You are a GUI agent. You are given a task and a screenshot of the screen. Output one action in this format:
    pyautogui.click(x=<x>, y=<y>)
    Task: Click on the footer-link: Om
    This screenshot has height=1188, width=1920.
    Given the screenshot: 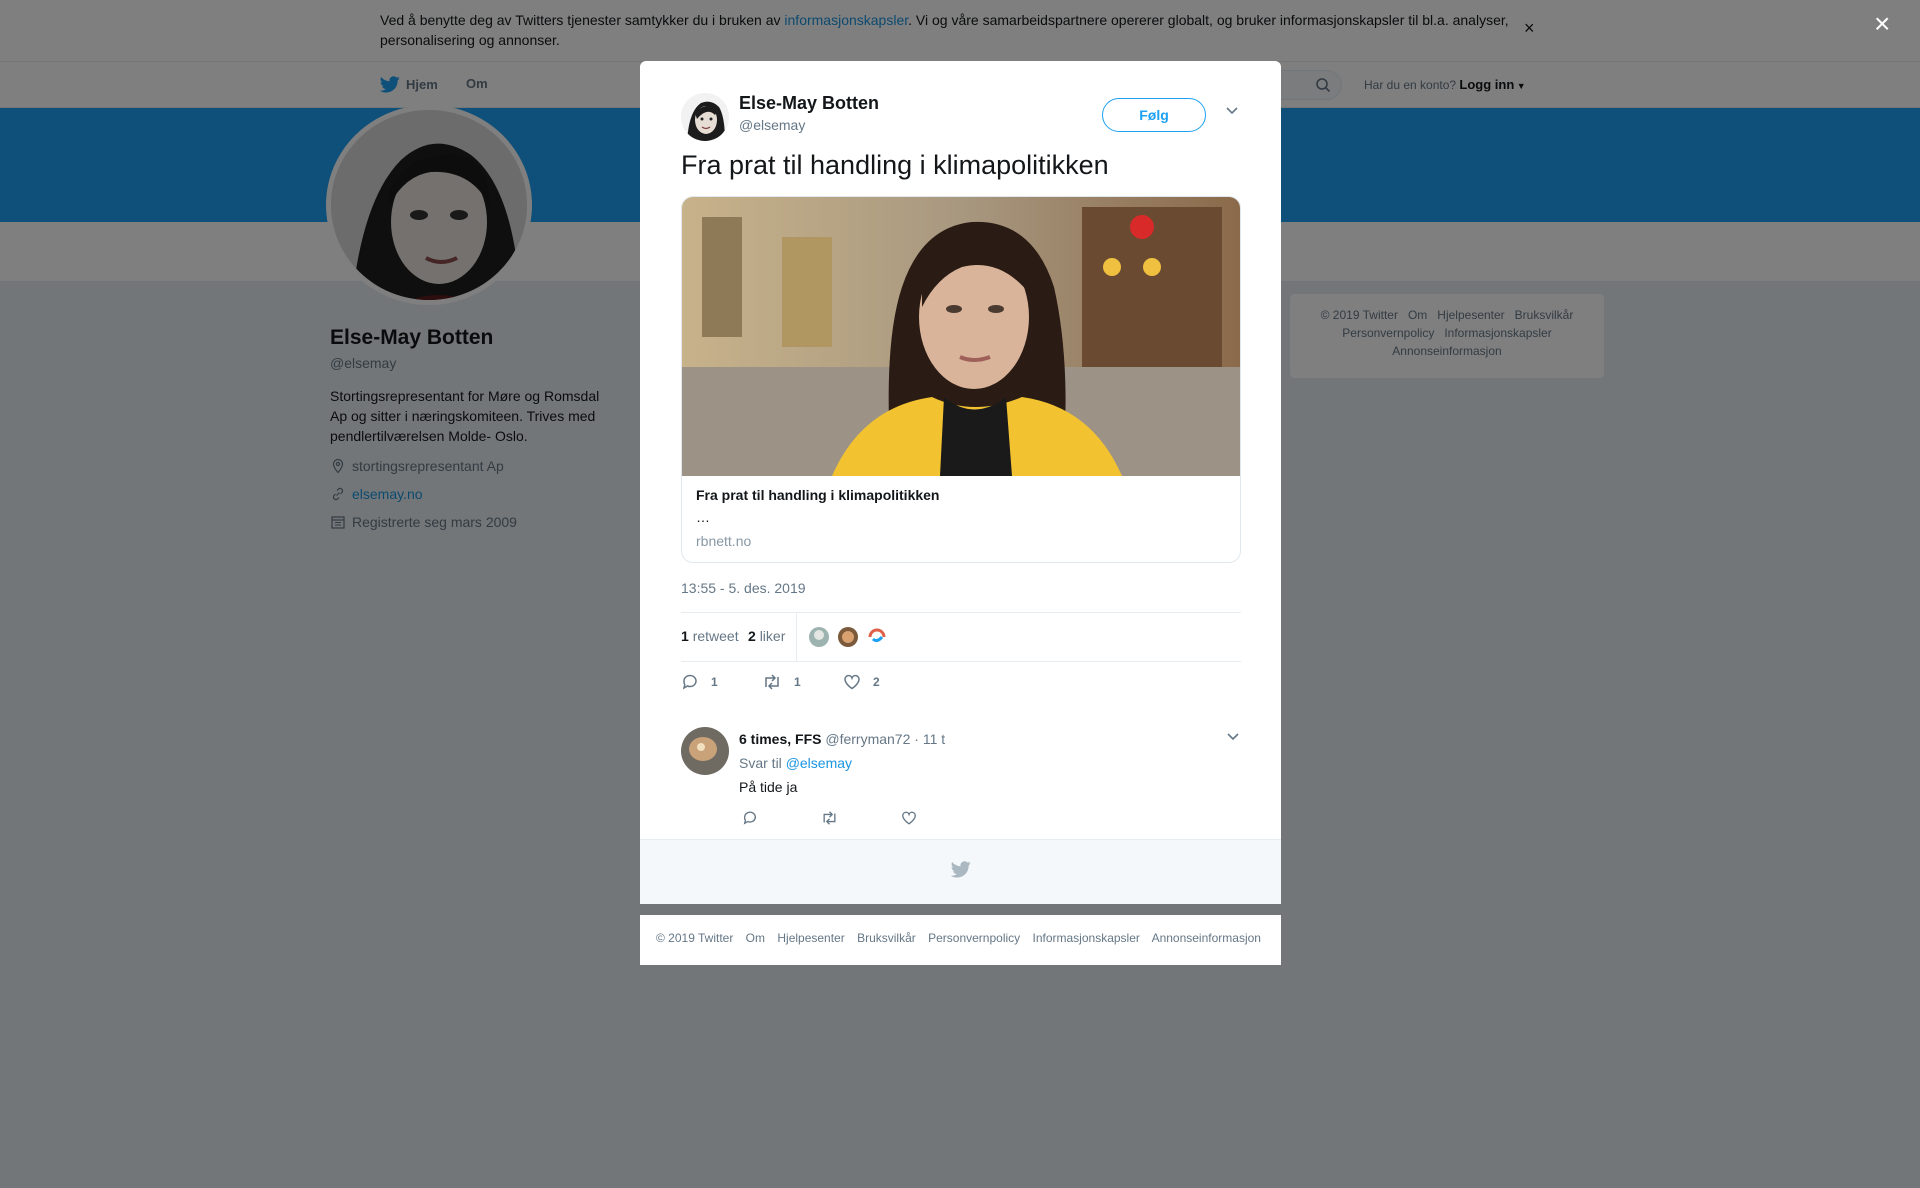 What is the action you would take?
    pyautogui.click(x=755, y=938)
    